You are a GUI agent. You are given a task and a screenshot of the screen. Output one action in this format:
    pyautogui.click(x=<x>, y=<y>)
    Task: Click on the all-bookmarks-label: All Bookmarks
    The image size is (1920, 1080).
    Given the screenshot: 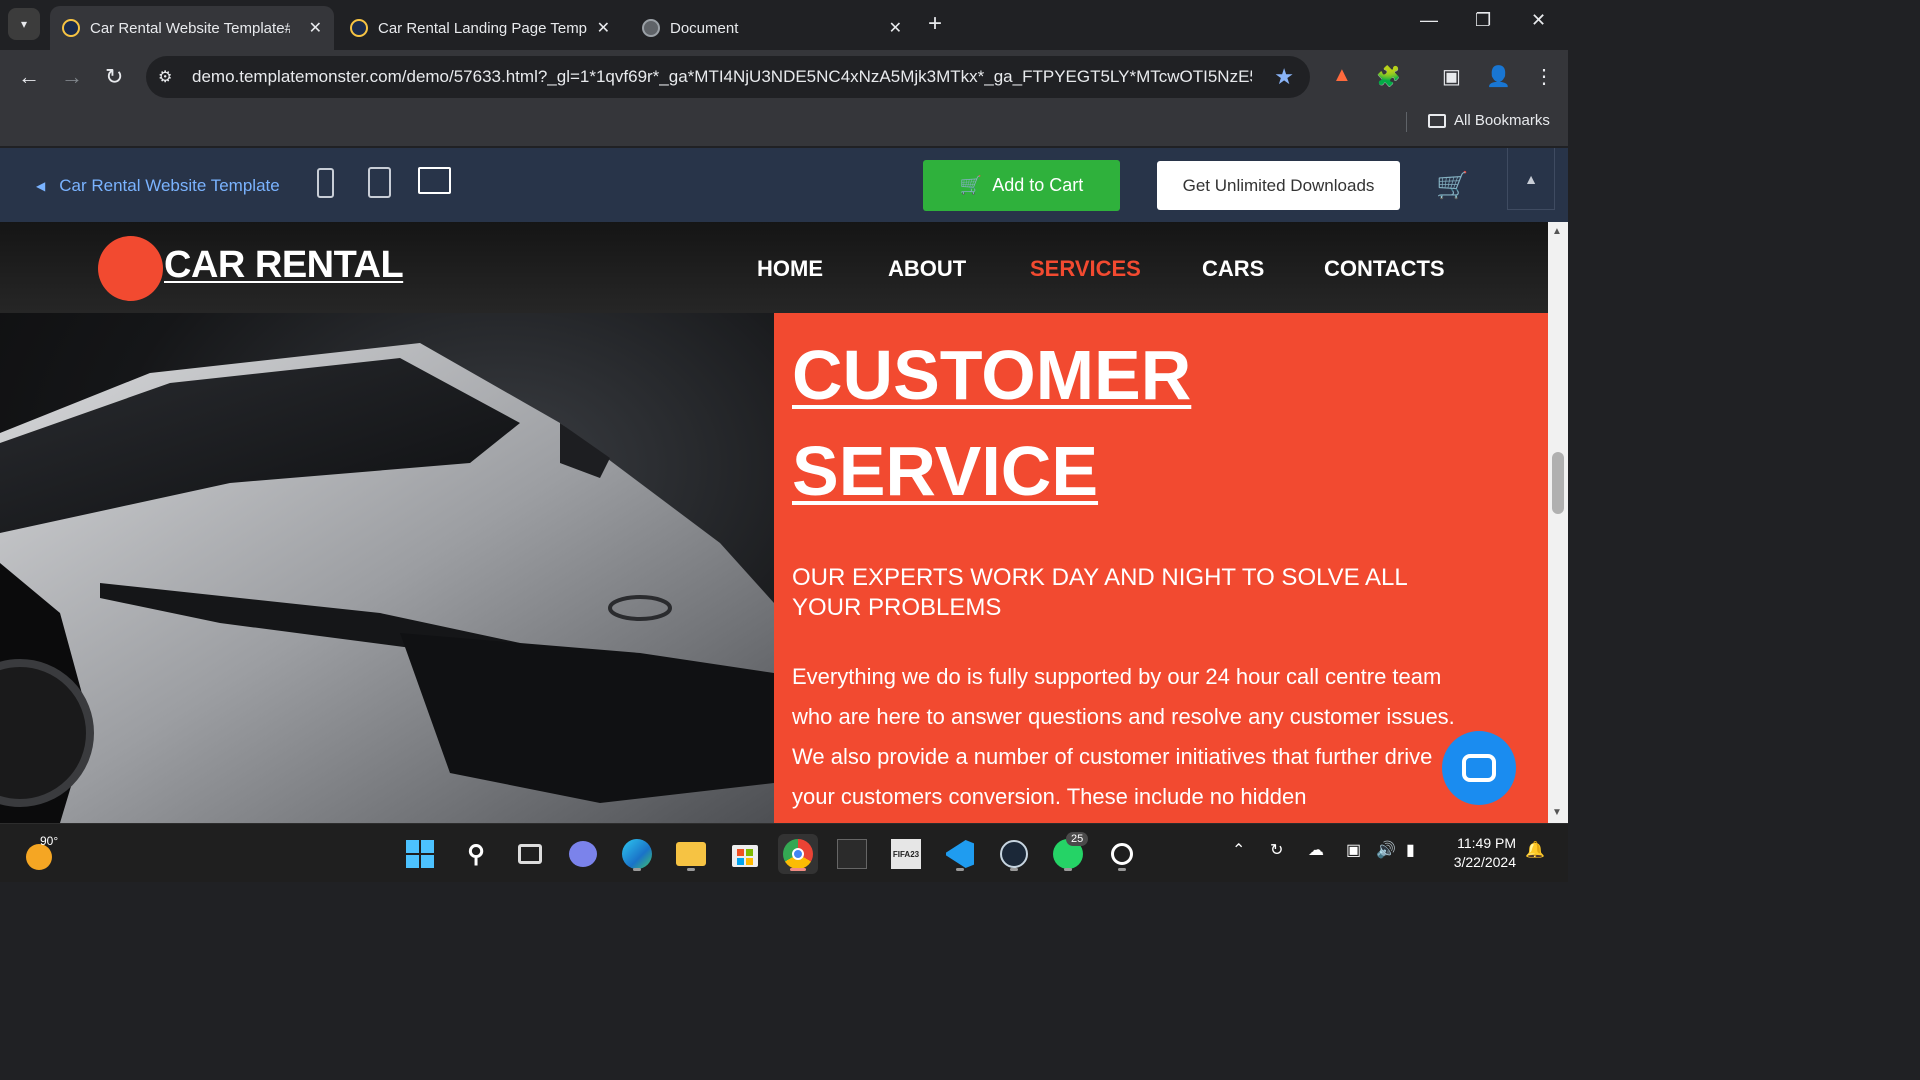 What is the action you would take?
    pyautogui.click(x=1502, y=120)
    